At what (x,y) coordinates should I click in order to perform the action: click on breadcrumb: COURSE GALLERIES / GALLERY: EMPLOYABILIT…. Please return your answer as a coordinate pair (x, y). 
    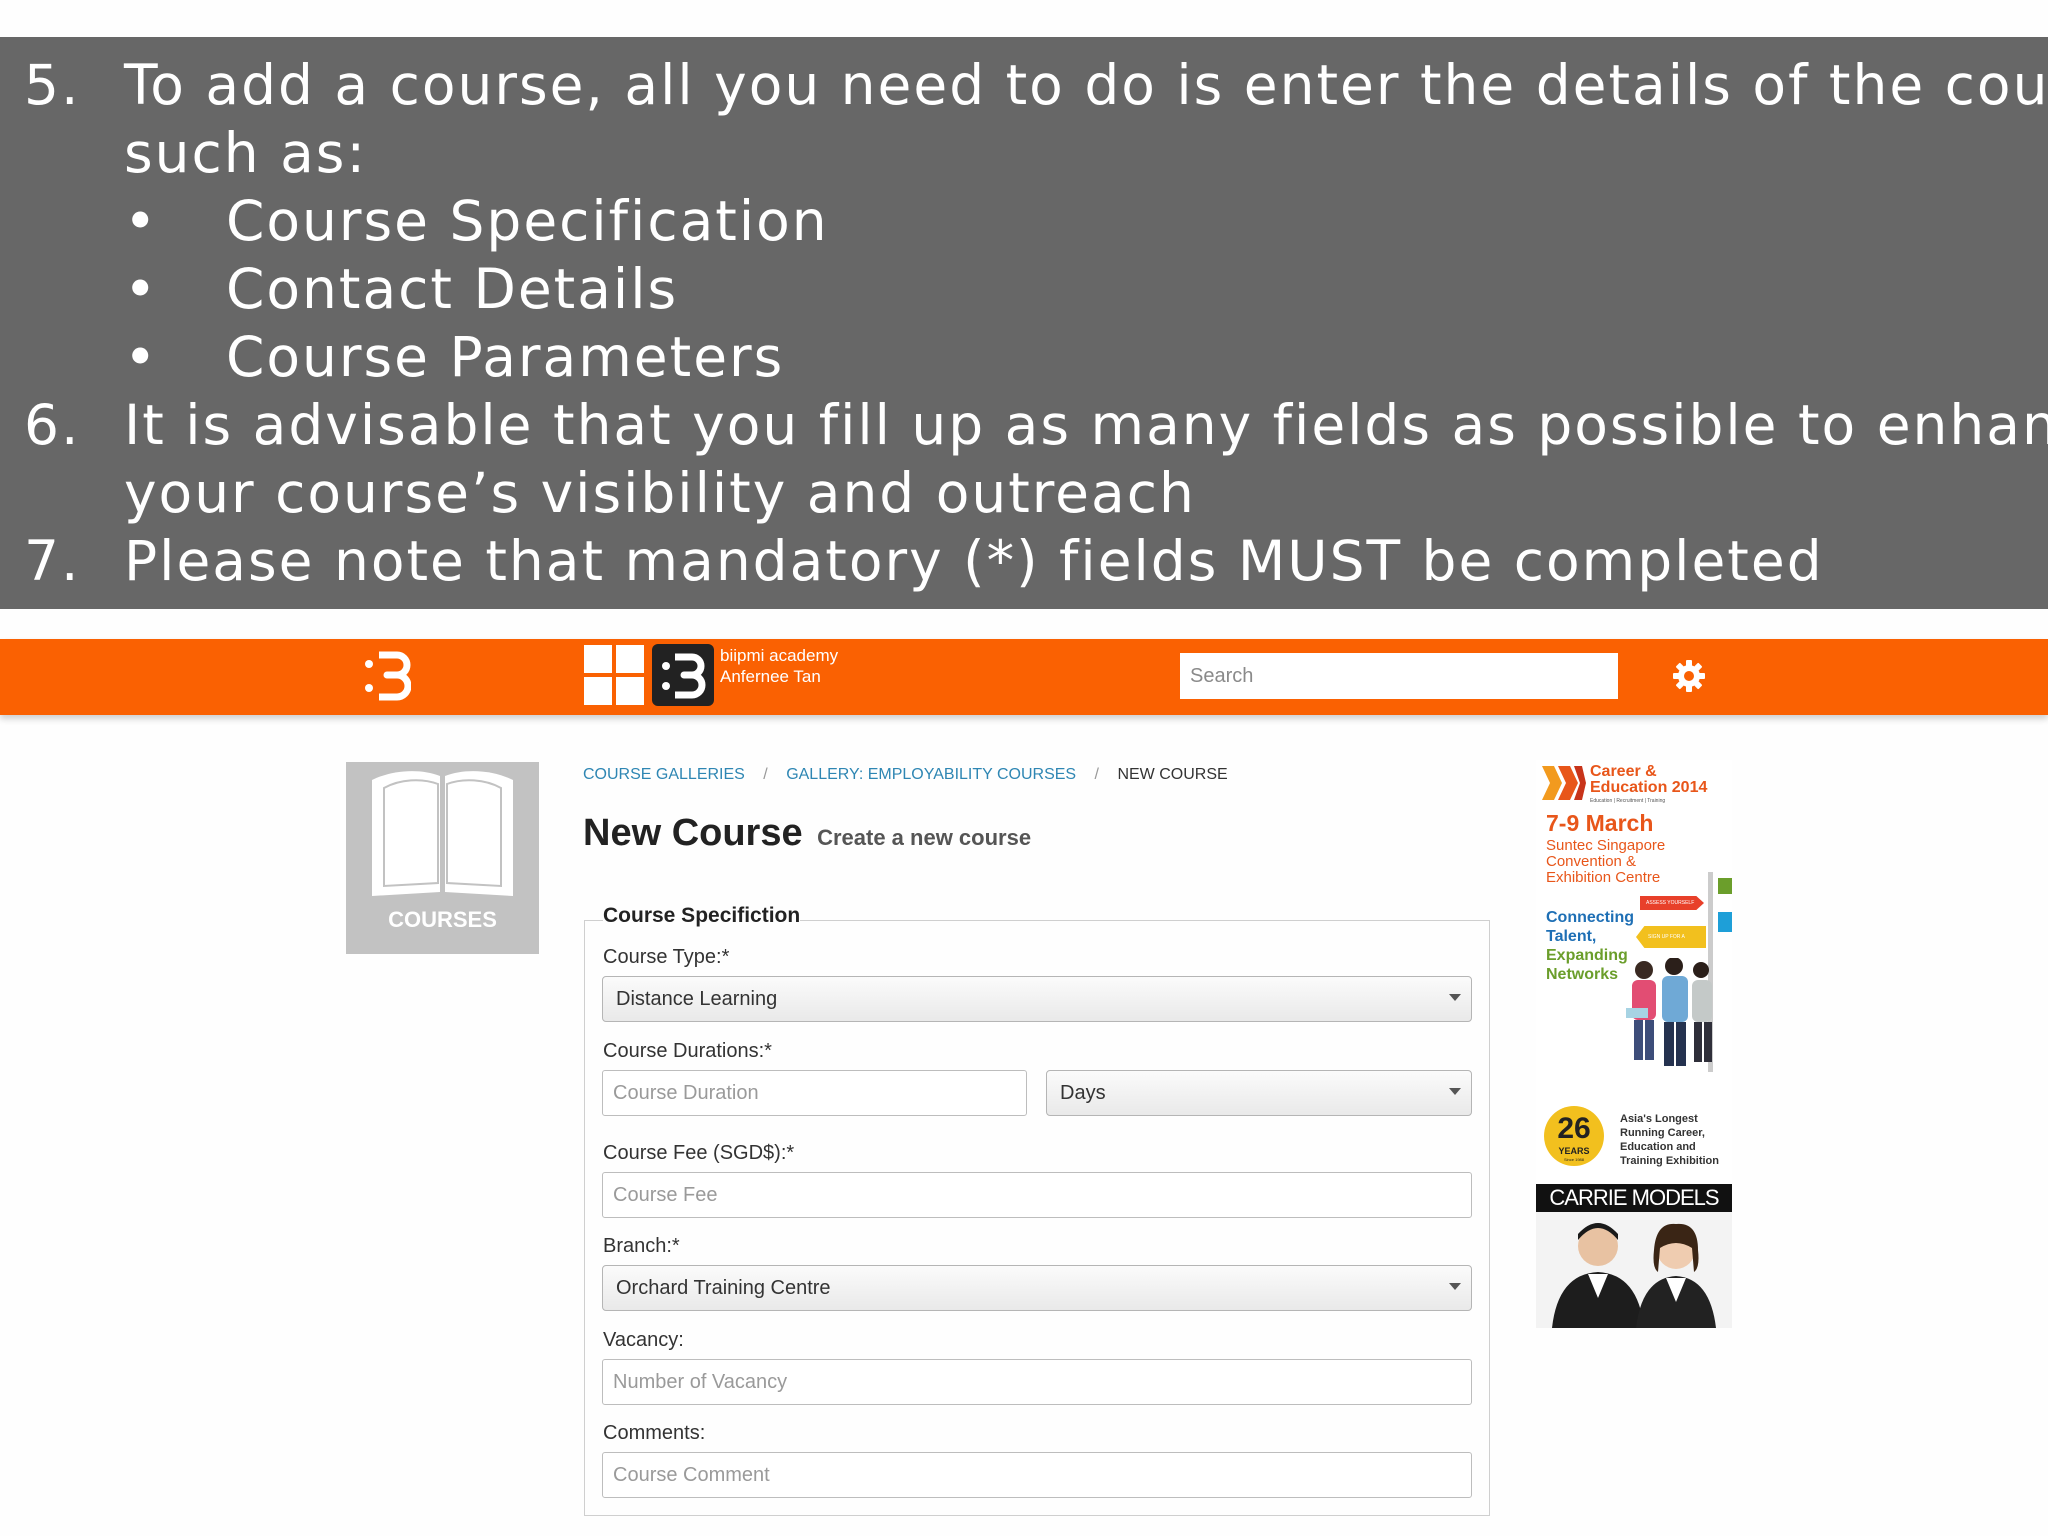
    Looking at the image, I should click on (905, 775).